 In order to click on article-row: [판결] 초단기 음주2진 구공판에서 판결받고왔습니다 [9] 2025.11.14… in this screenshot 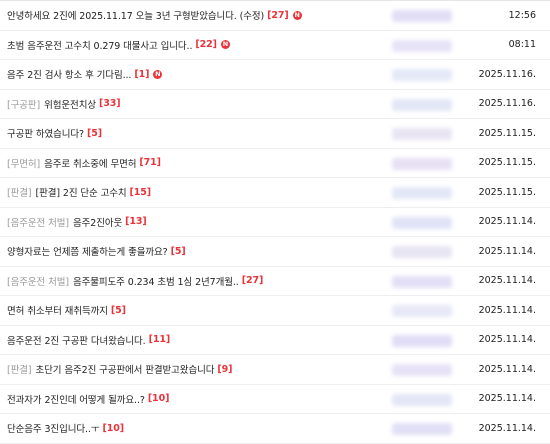, I will do `click(275, 370)`.